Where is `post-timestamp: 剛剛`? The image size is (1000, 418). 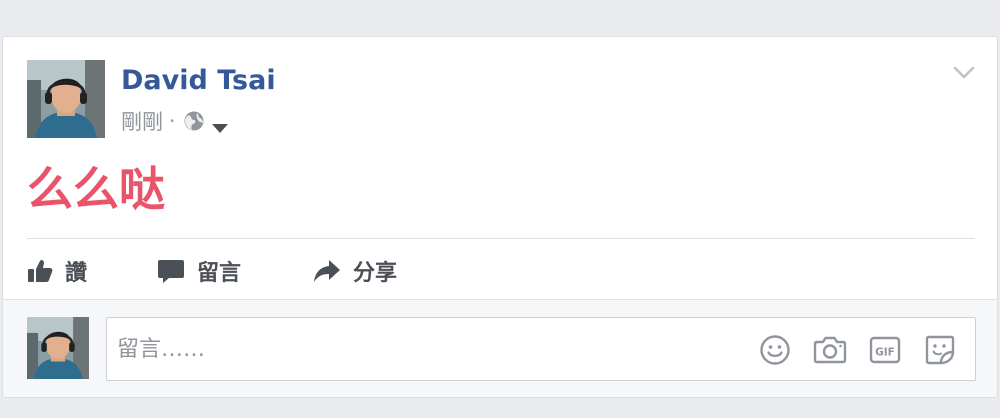
post-timestamp: 剛剛 is located at coordinates (142, 121).